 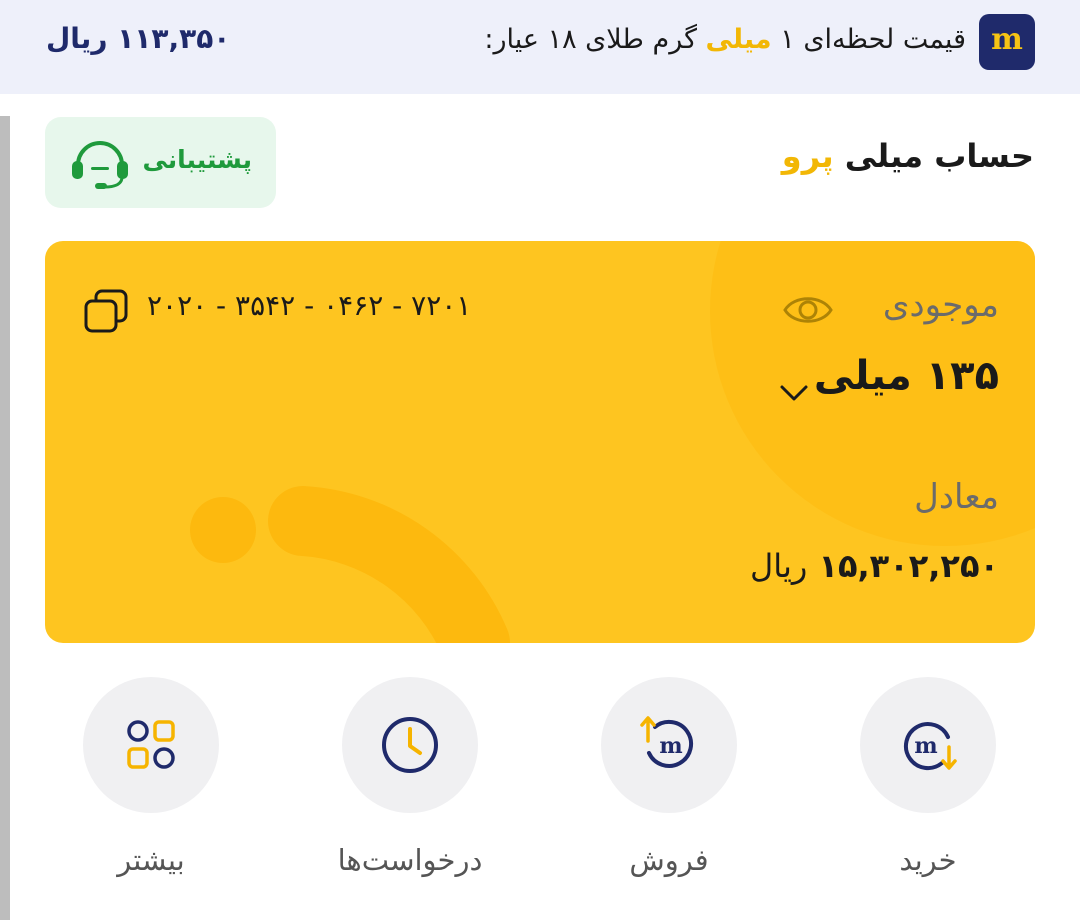 I want to click on buy-label: خرید, so click(x=928, y=860).